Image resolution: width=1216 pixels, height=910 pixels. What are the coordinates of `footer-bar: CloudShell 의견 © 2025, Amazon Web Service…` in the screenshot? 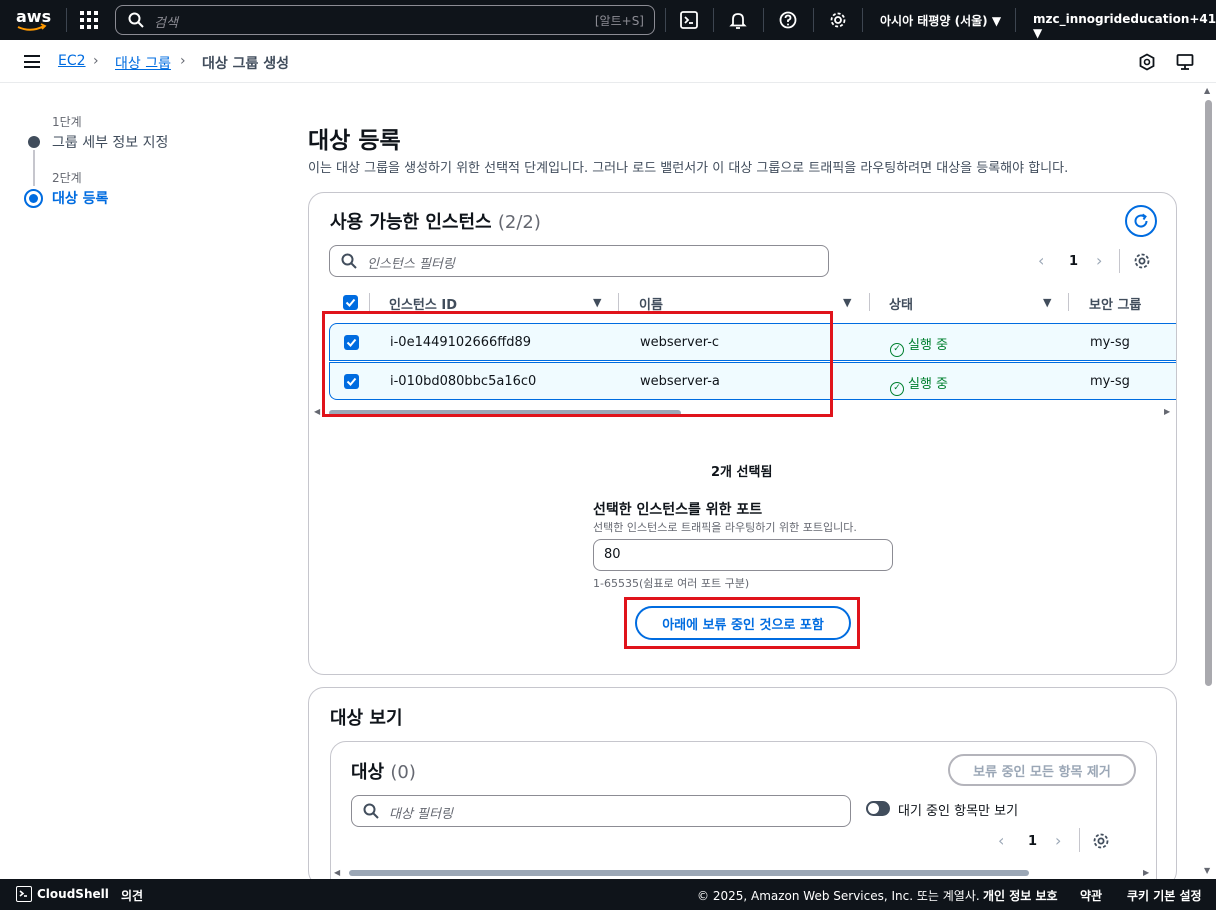 It's located at (608, 894).